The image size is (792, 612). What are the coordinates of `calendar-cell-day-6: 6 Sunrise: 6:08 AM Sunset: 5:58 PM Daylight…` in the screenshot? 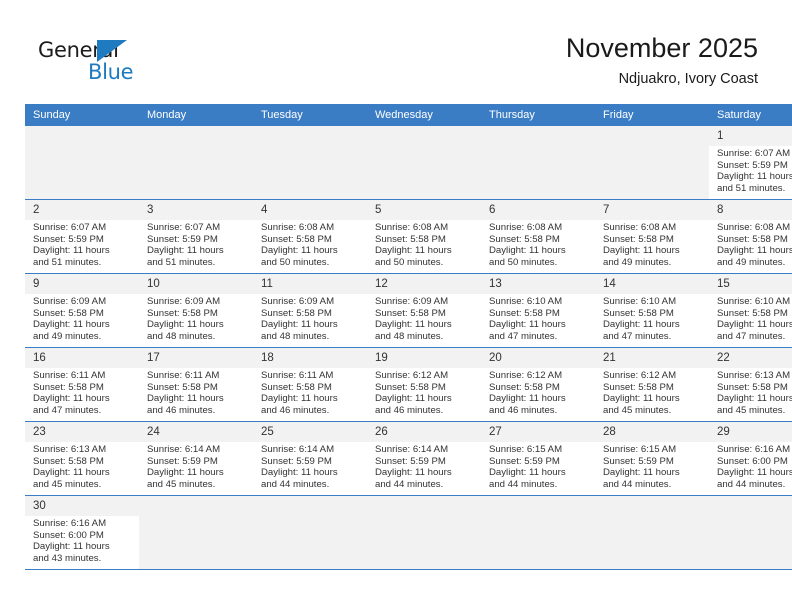 It's located at (538, 236).